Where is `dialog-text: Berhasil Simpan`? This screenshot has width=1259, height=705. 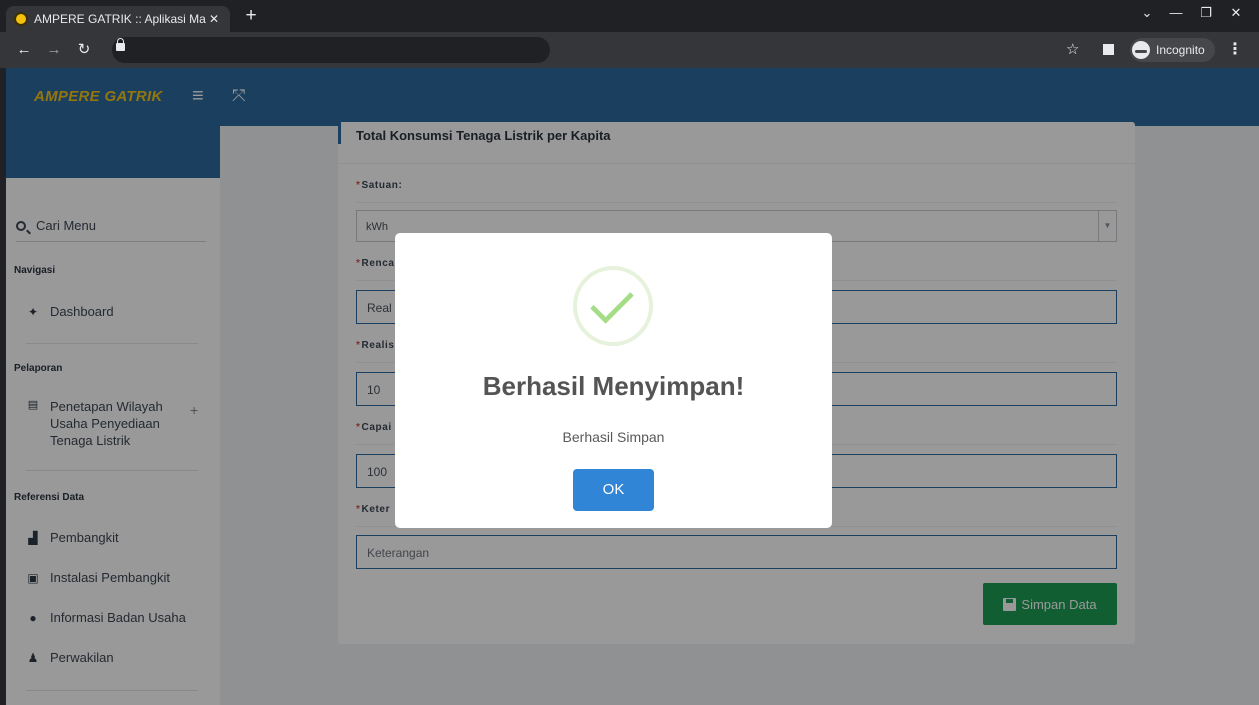 dialog-text: Berhasil Simpan is located at coordinates (613, 437).